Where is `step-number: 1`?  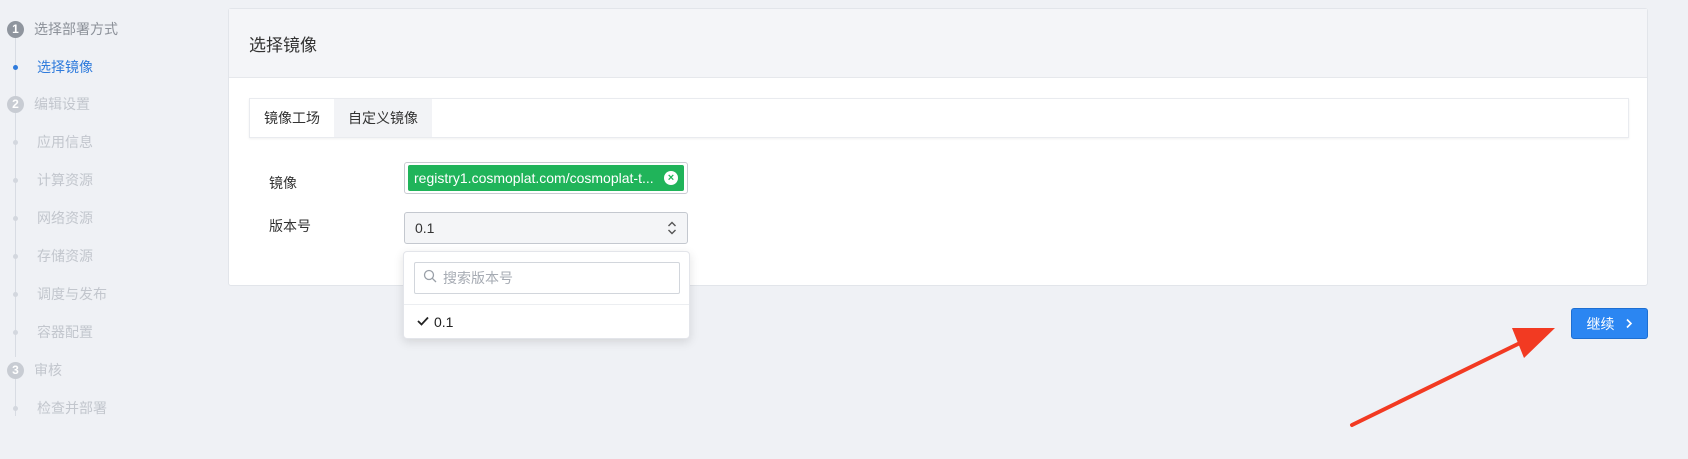 step-number: 1 is located at coordinates (15, 29).